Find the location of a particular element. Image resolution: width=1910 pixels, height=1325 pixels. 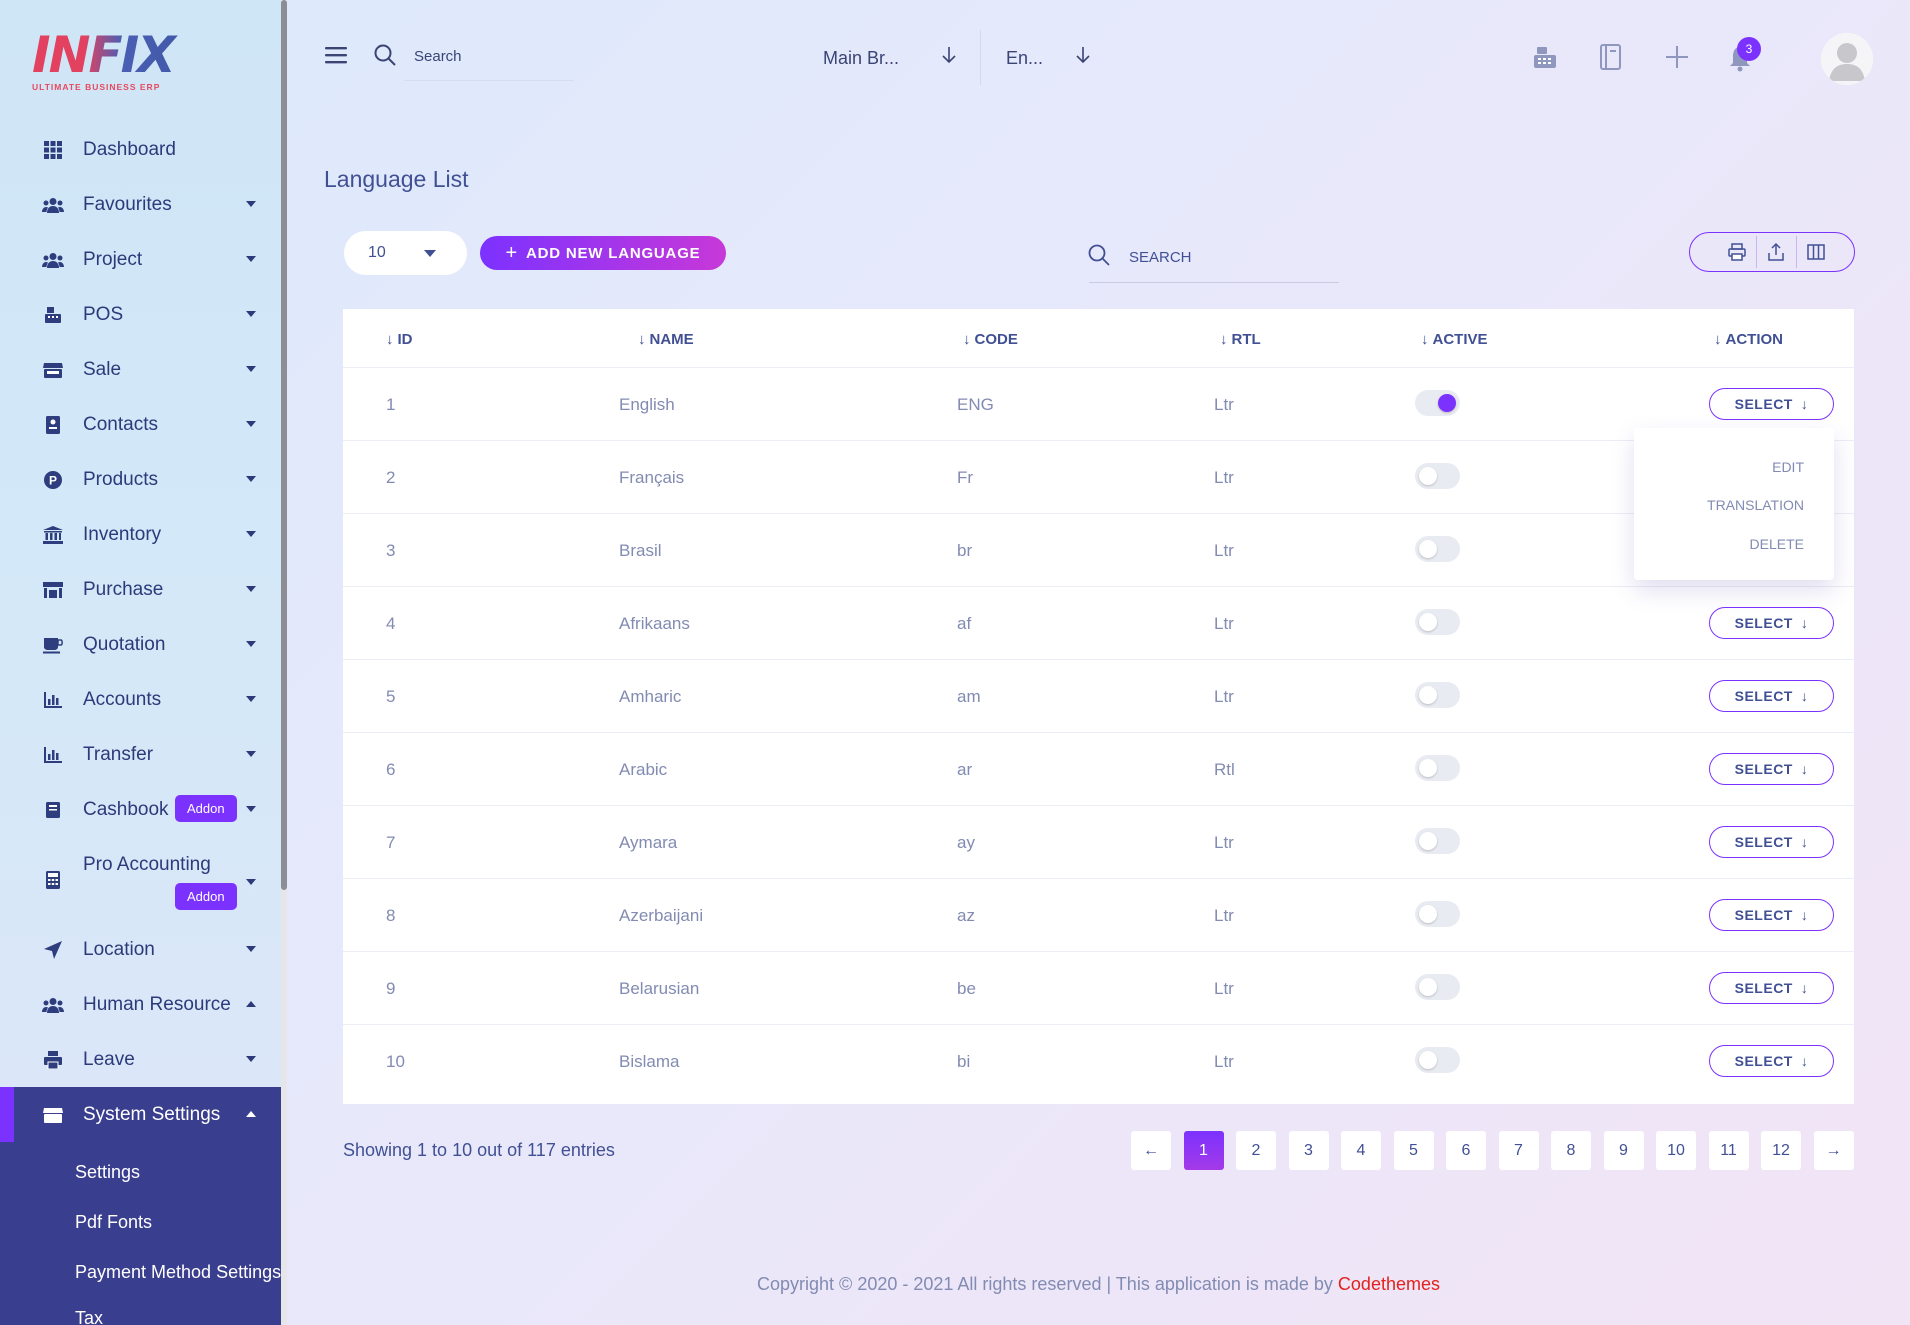

cell-id: 9 is located at coordinates (391, 988).